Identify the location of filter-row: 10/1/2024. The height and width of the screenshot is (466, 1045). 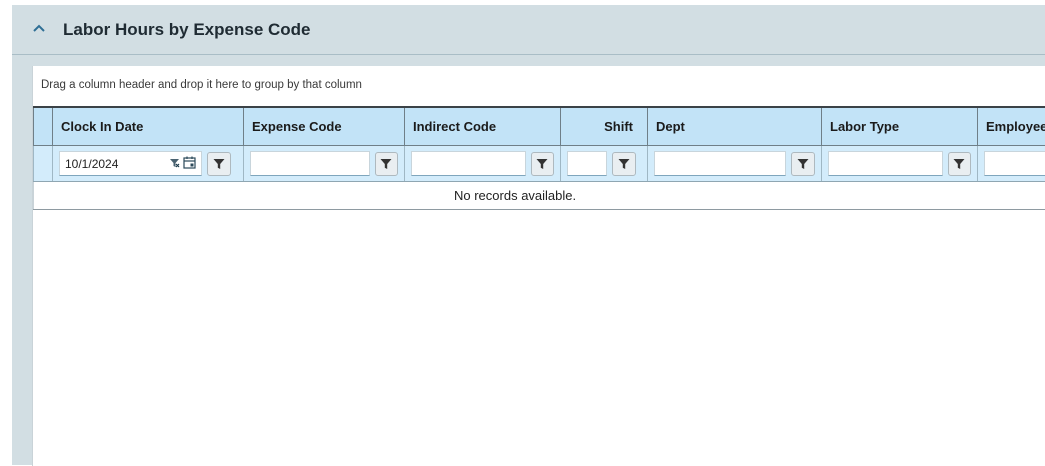
(539, 164).